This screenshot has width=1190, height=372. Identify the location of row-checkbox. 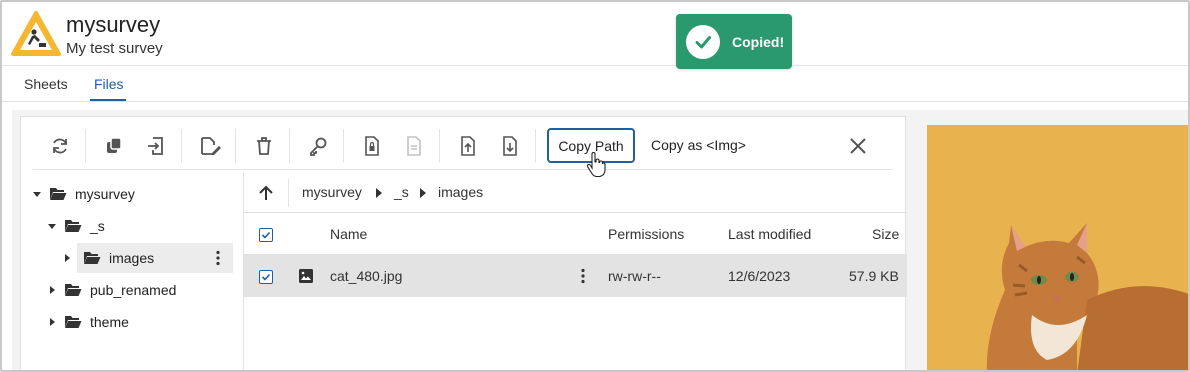
(266, 277).